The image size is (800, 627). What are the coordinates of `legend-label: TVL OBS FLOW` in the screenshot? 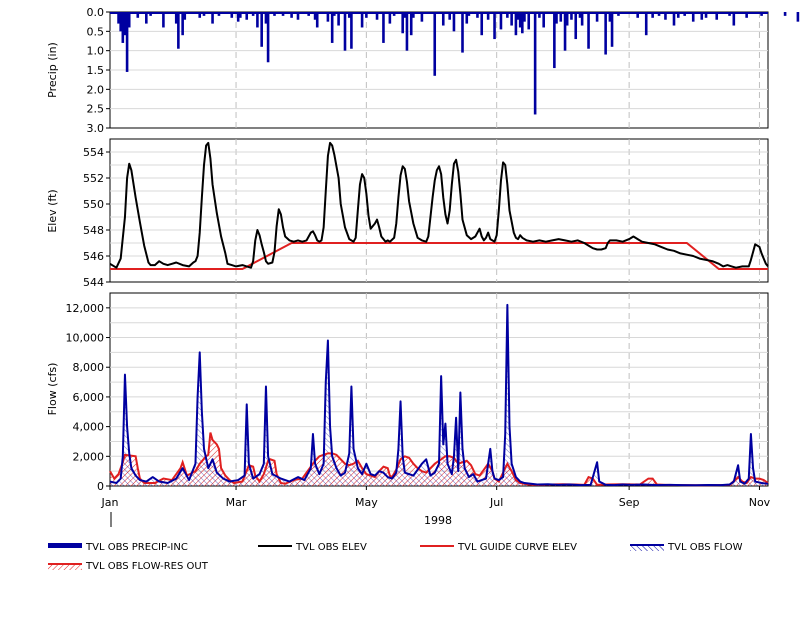 It's located at (705, 547).